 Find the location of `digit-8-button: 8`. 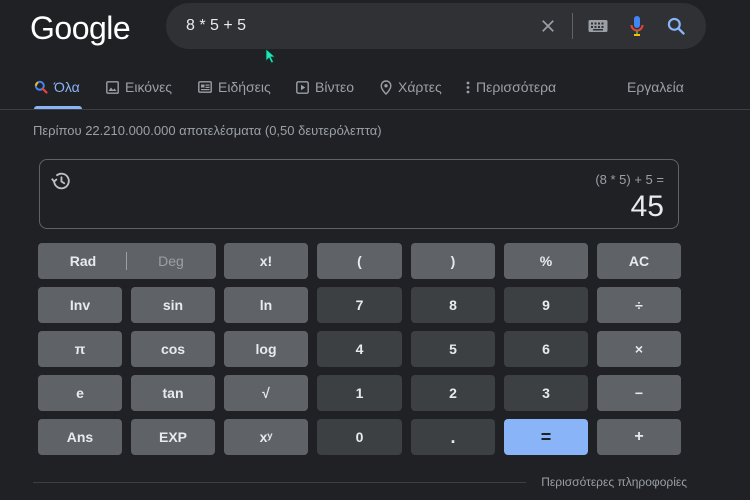

digit-8-button: 8 is located at coordinates (453, 305).